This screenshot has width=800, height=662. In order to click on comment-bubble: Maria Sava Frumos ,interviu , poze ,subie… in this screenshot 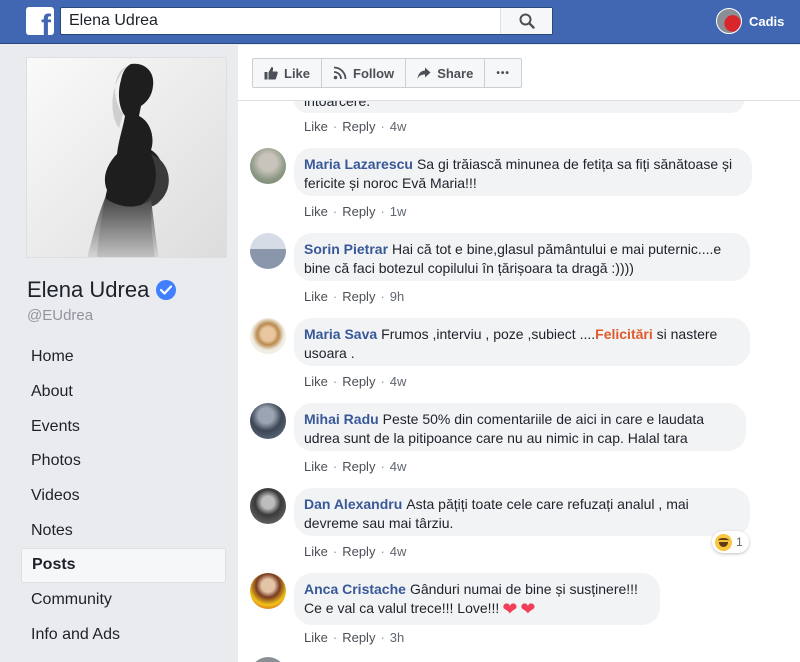, I will do `click(522, 342)`.